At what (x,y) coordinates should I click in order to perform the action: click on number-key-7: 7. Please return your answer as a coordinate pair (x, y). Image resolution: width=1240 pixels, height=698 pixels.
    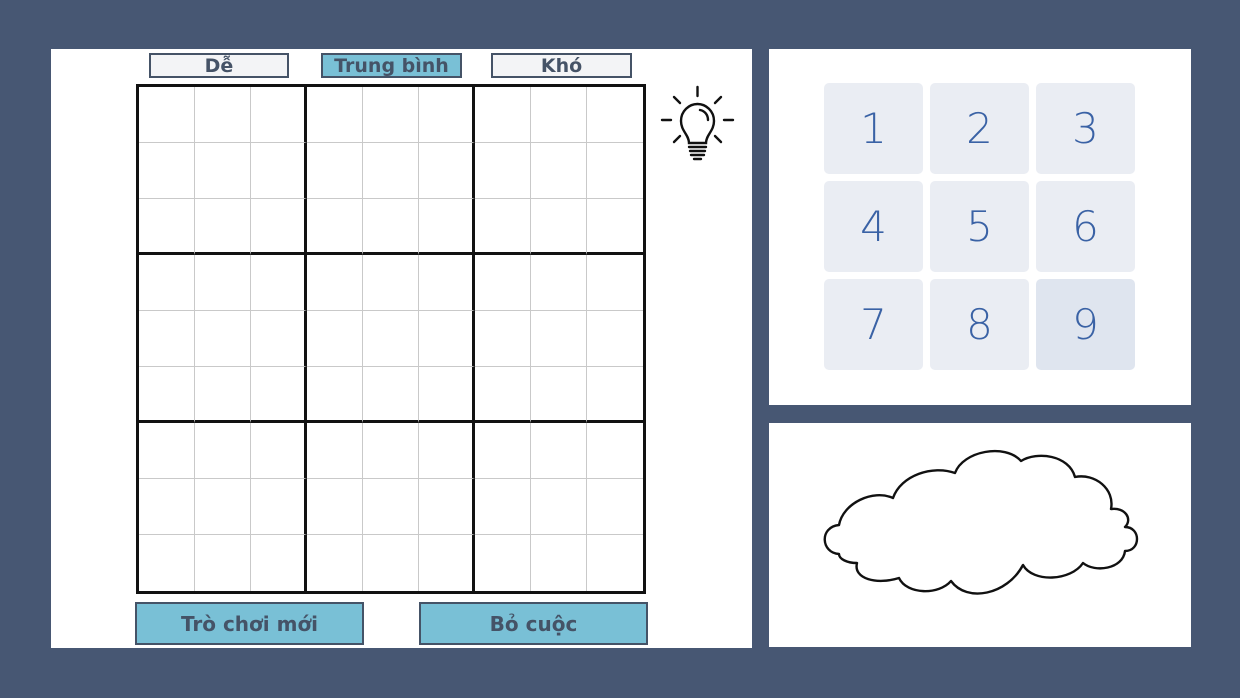
    Looking at the image, I should click on (873, 324).